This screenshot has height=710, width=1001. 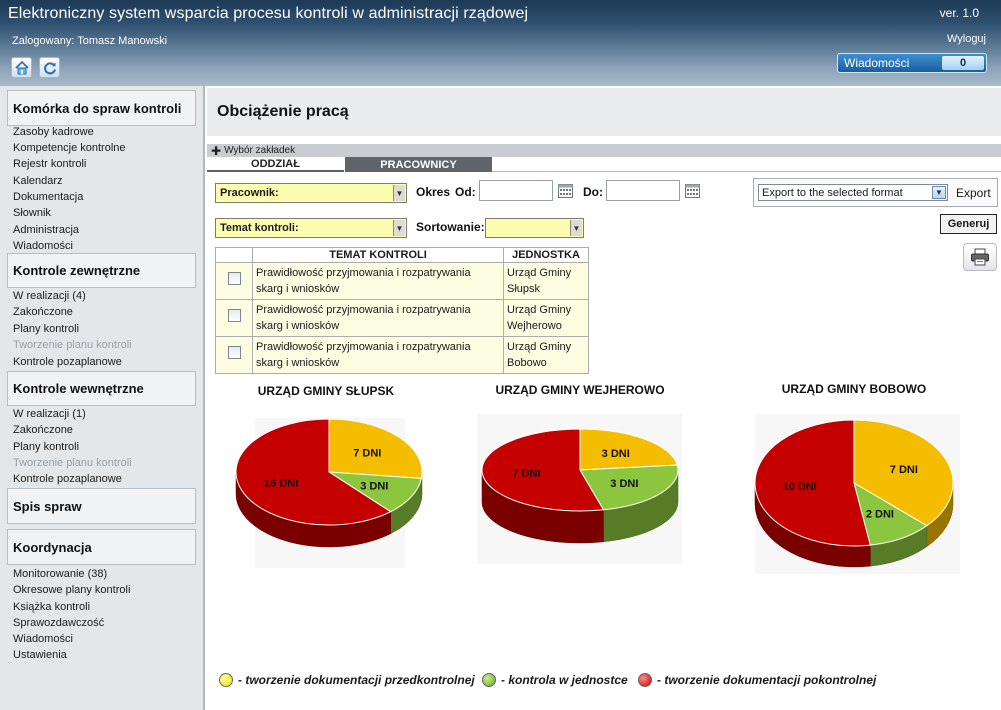 I want to click on logged-in-user: Zalogowany: Tomasz Manowski, so click(x=90, y=41).